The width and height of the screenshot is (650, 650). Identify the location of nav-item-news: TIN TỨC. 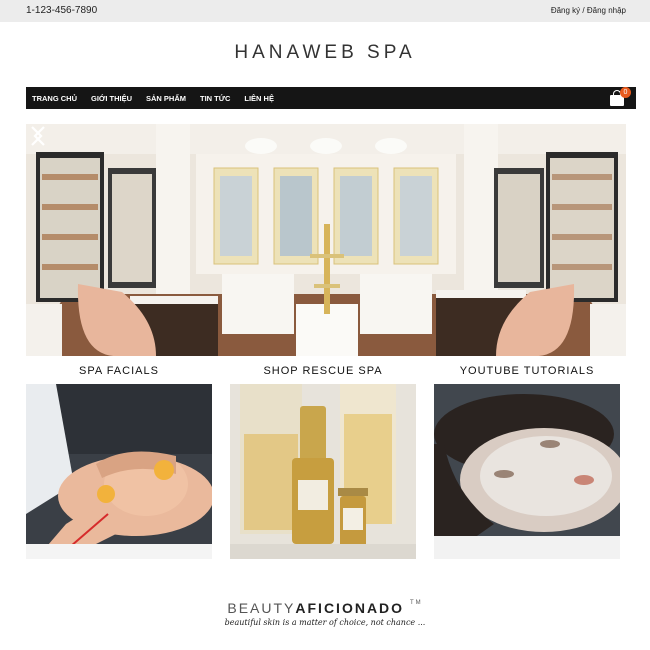
(215, 98).